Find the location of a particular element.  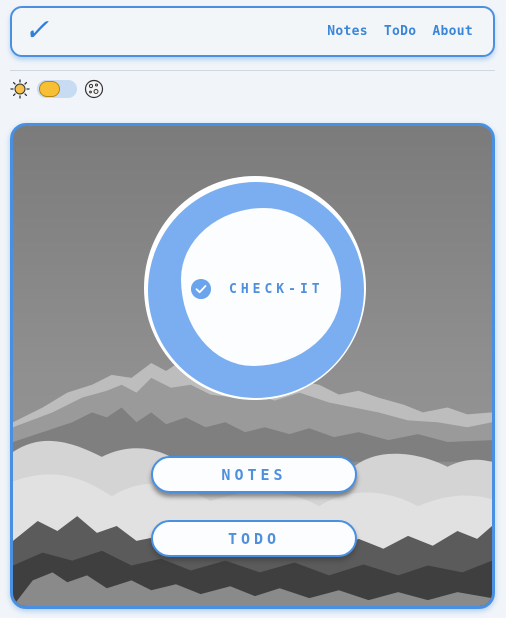

nav-link-todo: ToDo is located at coordinates (400, 31).